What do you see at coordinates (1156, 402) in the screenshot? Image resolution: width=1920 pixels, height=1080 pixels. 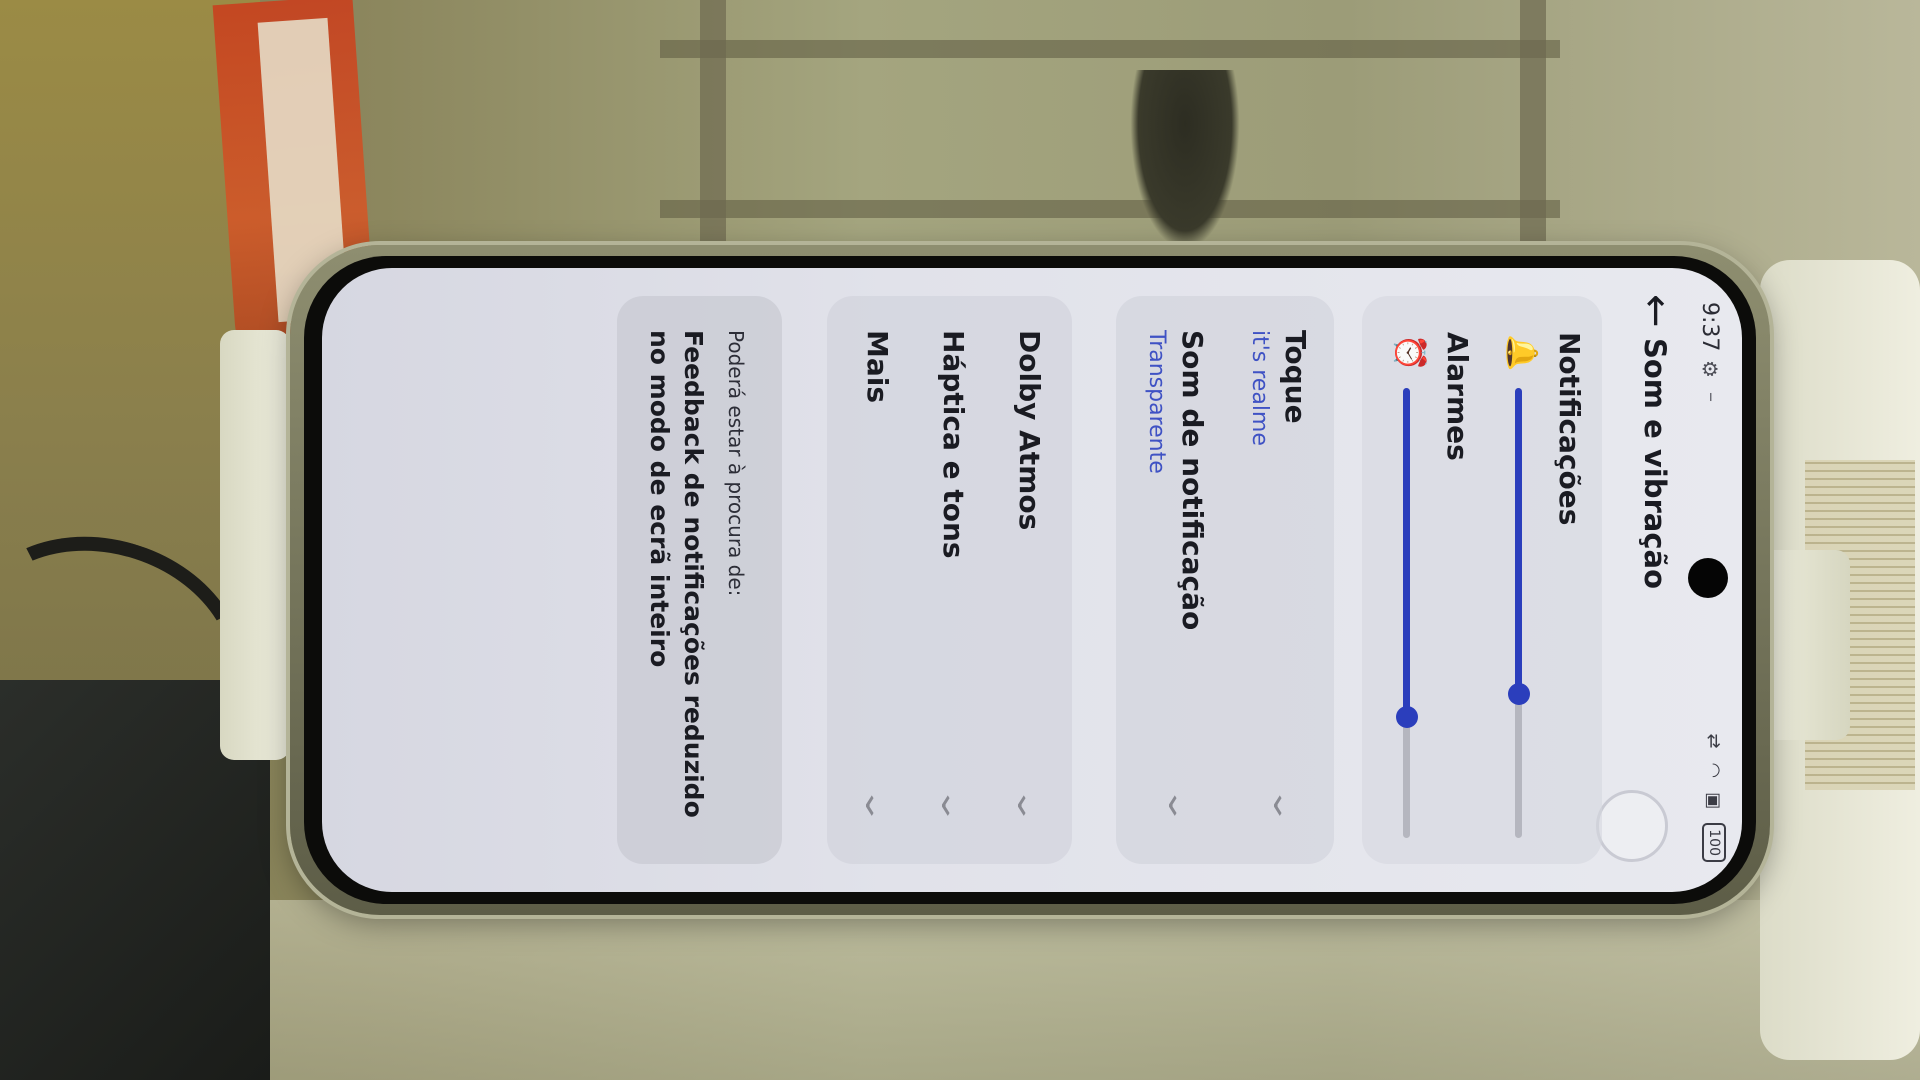 I see `notification-sound-value: Transparente` at bounding box center [1156, 402].